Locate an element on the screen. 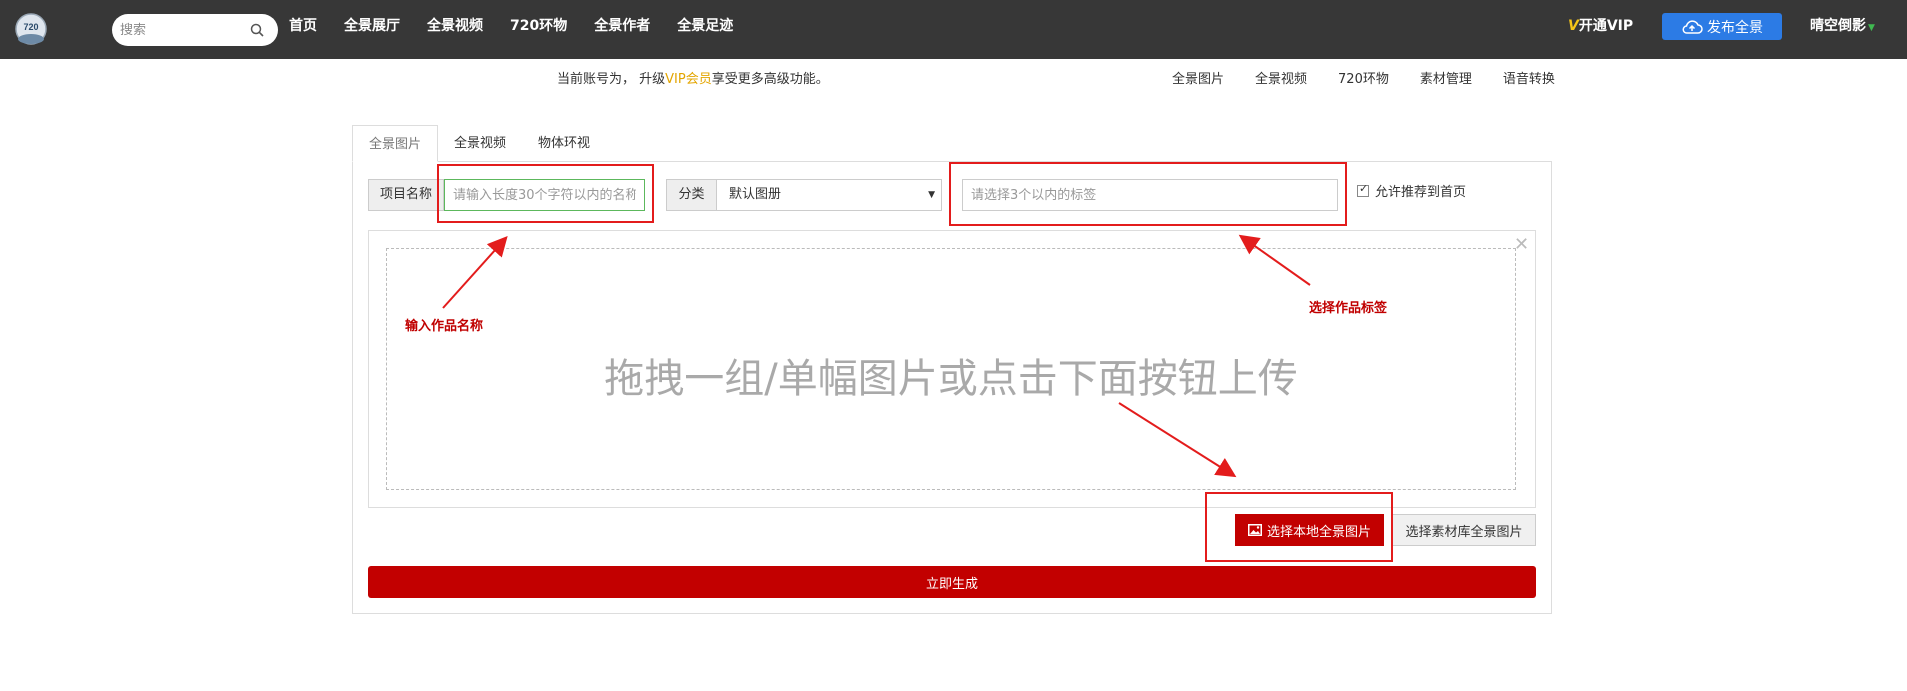 Image resolution: width=1907 pixels, height=691 pixels. select-library-image-button: 选择素材库全景图片 is located at coordinates (1464, 530).